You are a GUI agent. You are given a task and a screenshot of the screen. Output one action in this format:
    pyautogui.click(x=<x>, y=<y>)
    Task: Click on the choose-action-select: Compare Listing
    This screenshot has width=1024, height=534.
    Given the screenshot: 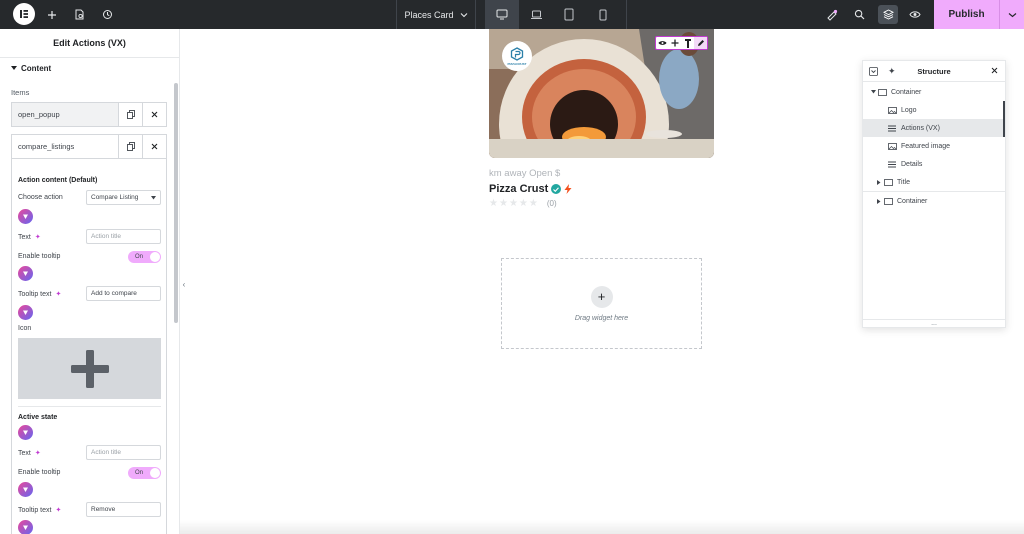 What is the action you would take?
    pyautogui.click(x=123, y=197)
    